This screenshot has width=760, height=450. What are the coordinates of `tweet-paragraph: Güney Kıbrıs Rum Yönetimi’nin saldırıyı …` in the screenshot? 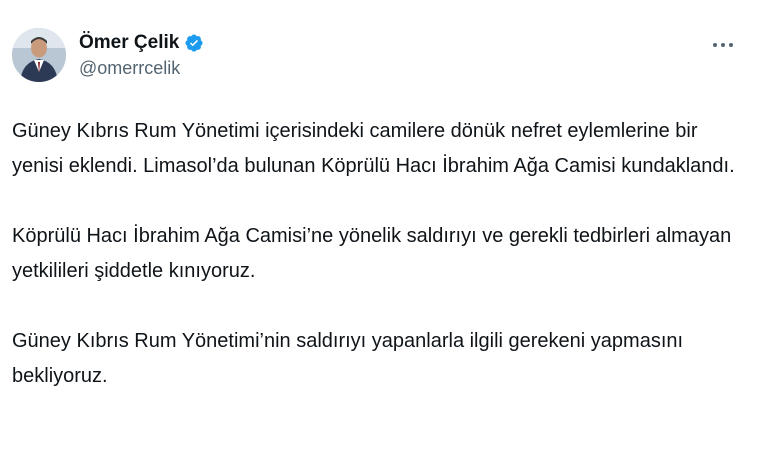 It's located at (348, 358).